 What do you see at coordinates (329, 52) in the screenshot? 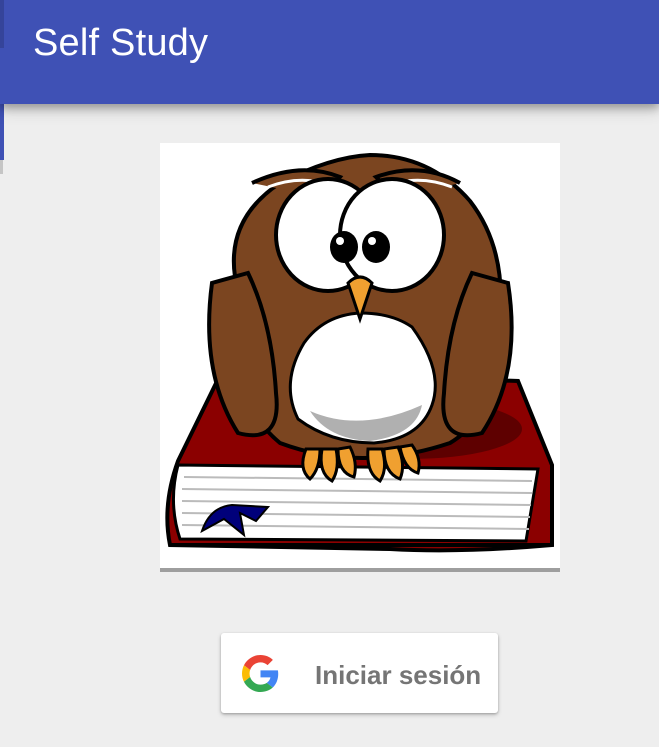
I see `app-bar: Self Study` at bounding box center [329, 52].